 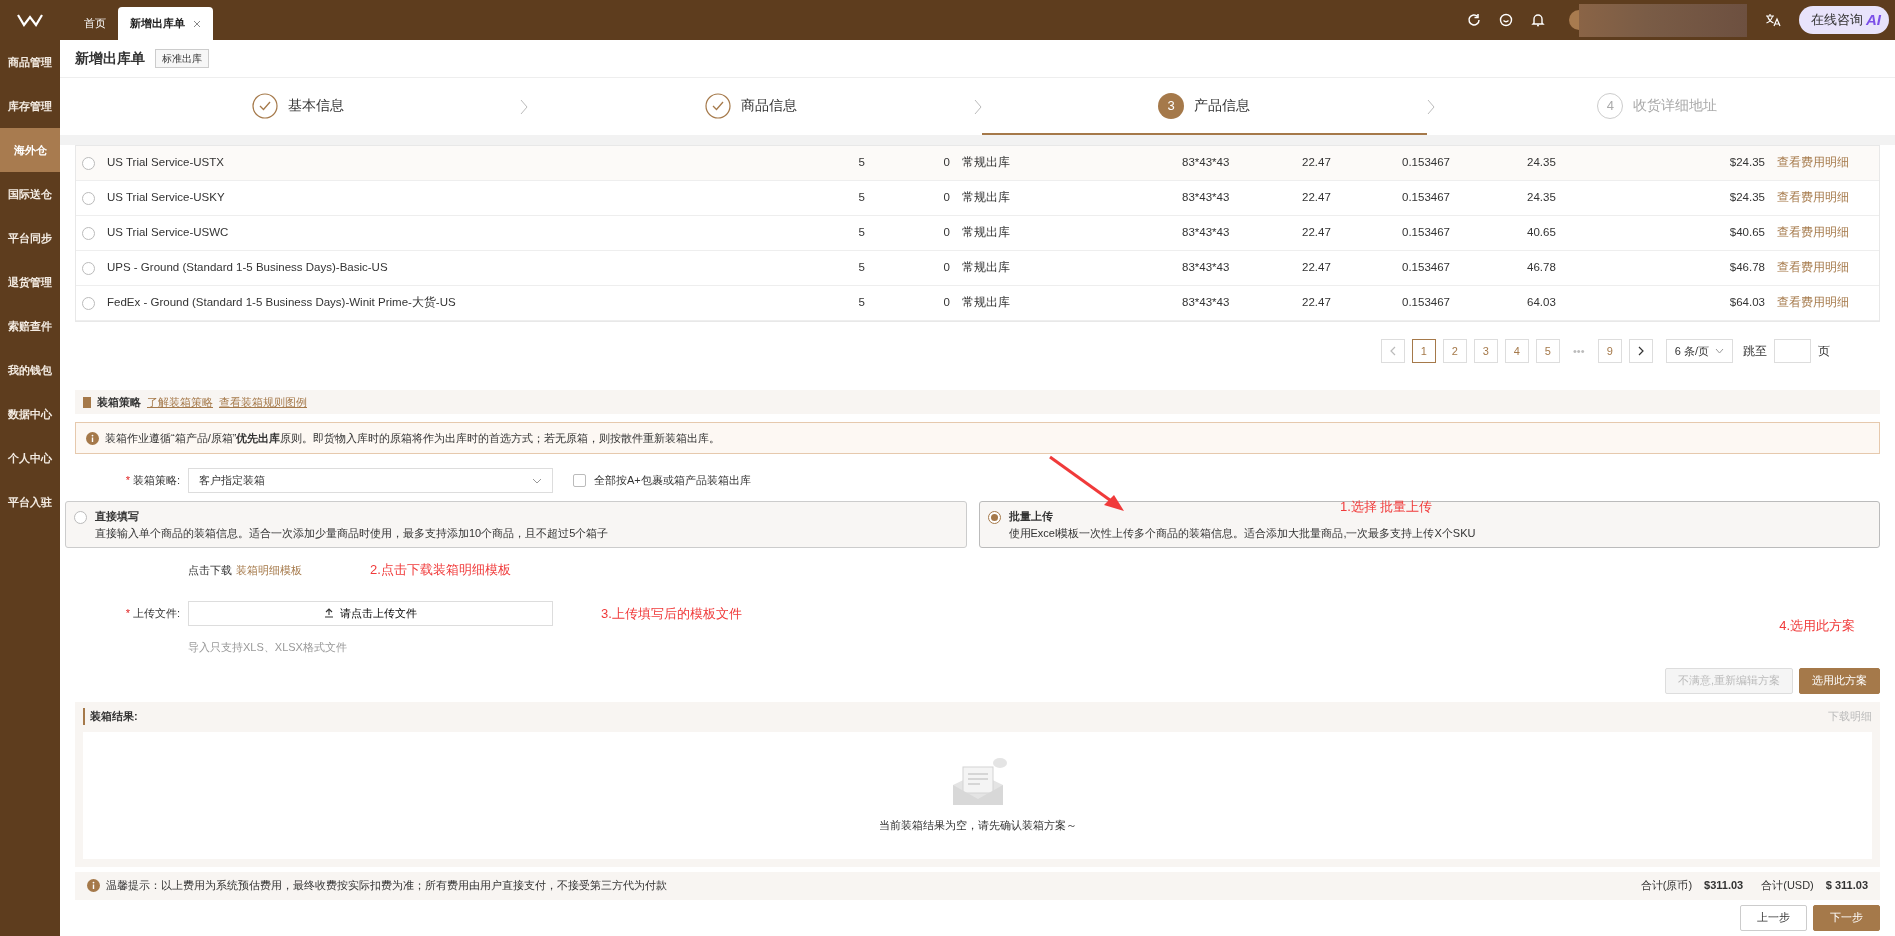 I want to click on sidebar-item: 个人中心, so click(x=30, y=458).